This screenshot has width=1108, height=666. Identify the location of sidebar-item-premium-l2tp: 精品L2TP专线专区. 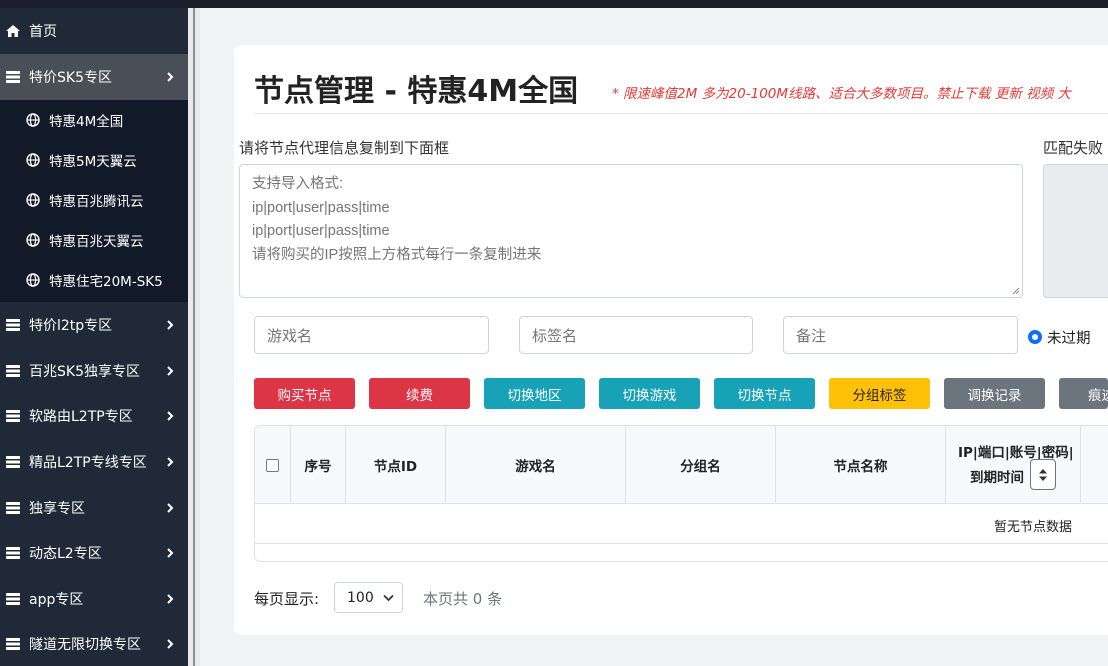
(94, 462).